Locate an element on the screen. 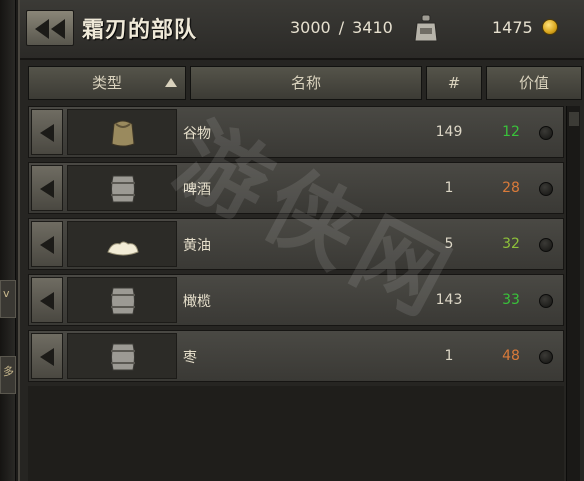 The image size is (584, 481). item-row: 橄榄 143 33 is located at coordinates (296, 300).